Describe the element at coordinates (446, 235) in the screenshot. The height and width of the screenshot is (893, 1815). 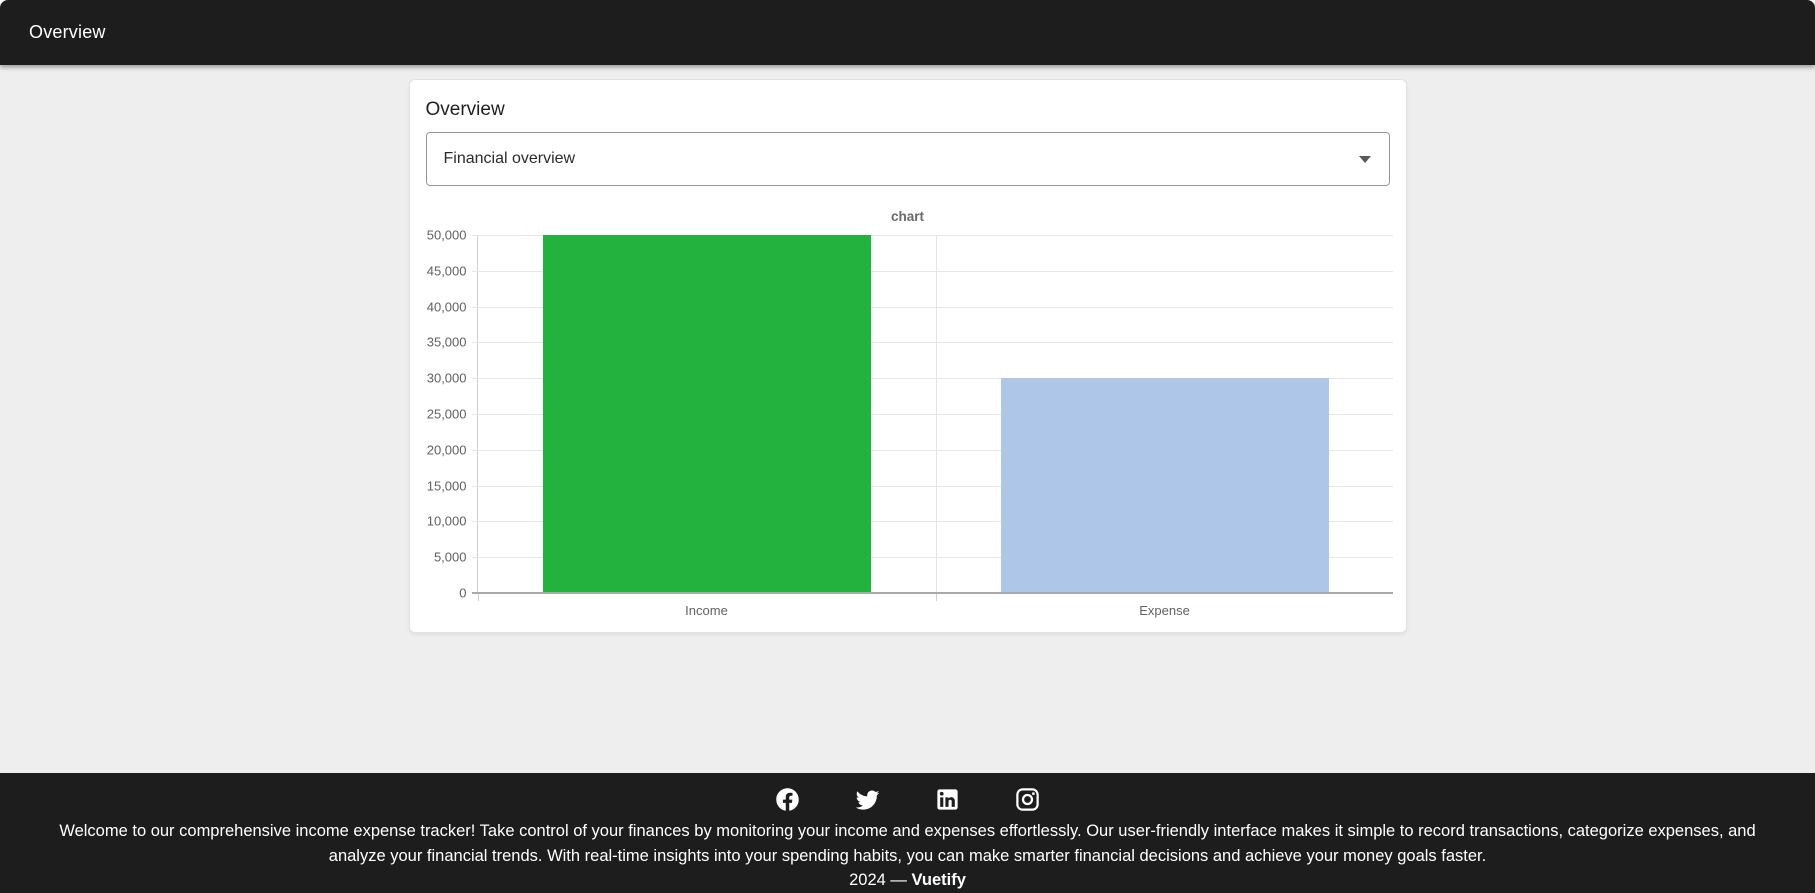
I see `y-axis-tick-label: 50,000` at that location.